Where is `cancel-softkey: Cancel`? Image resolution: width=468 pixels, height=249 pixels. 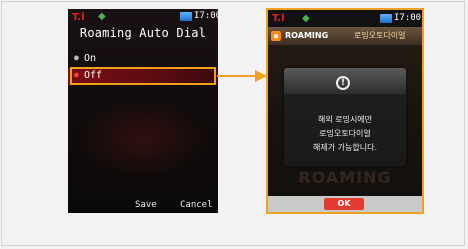
cancel-softkey: Cancel is located at coordinates (196, 205).